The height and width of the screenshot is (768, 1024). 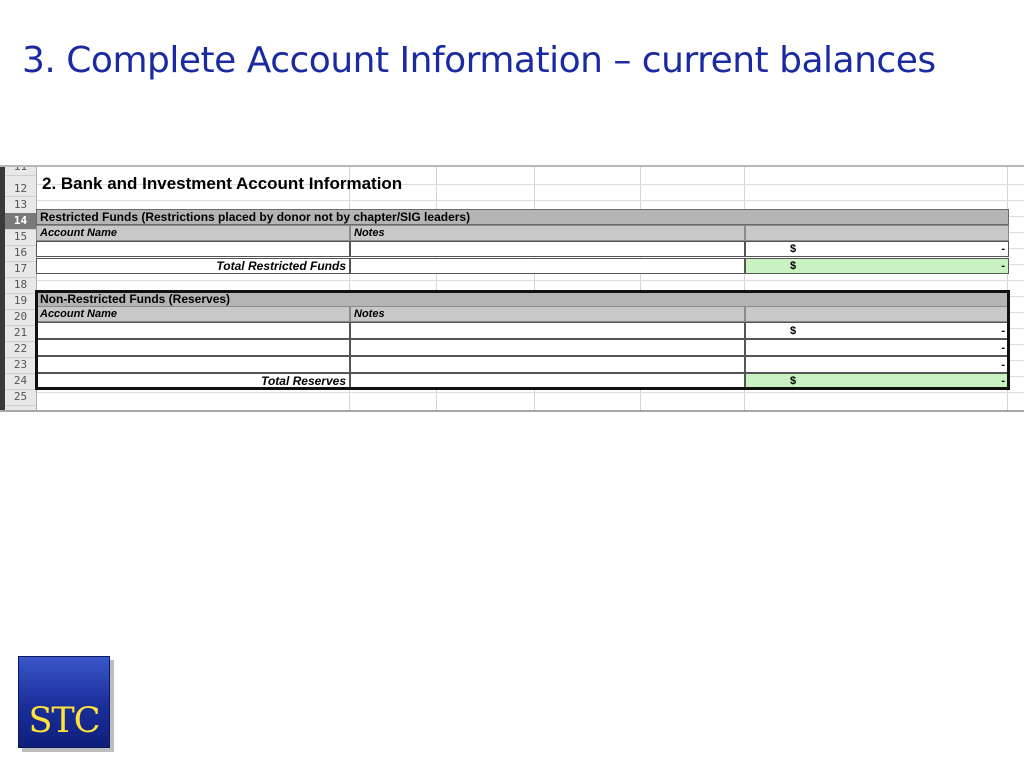 I want to click on logo-text: STC, so click(x=64, y=721).